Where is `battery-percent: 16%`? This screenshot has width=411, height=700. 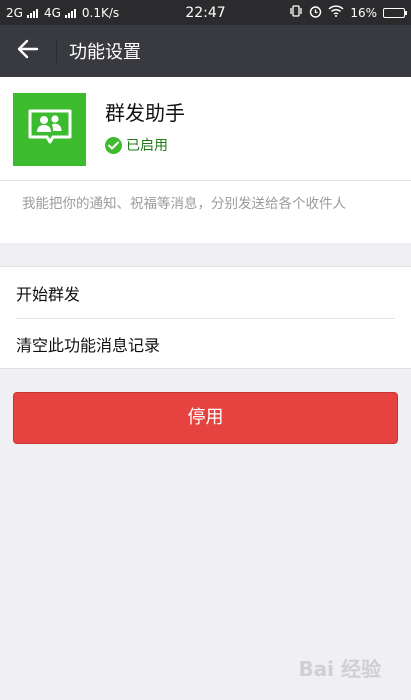 battery-percent: 16% is located at coordinates (363, 12).